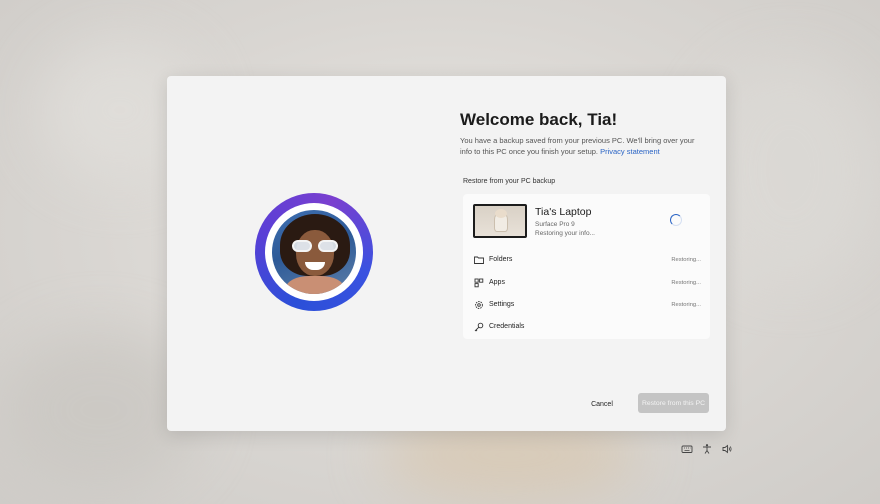 This screenshot has width=880, height=504. What do you see at coordinates (676, 220) in the screenshot?
I see `loading-spinner-icon` at bounding box center [676, 220].